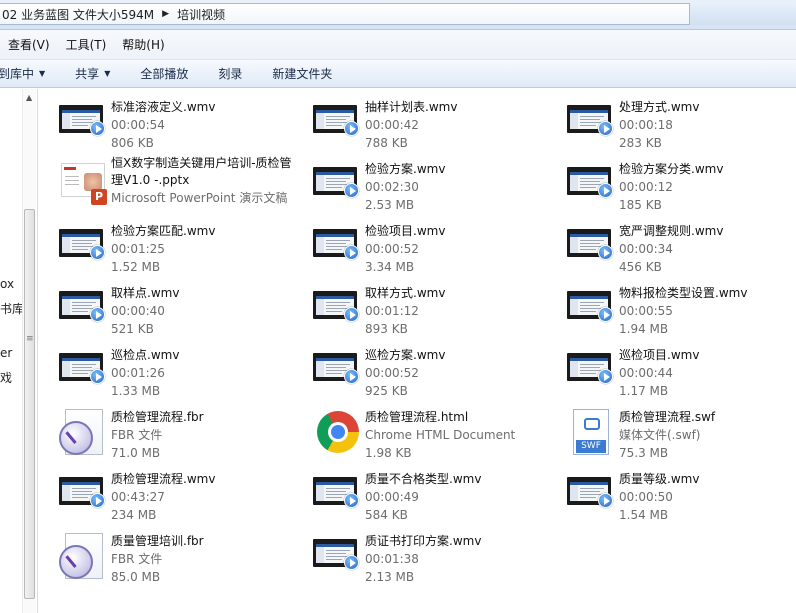  Describe the element at coordinates (591, 446) in the screenshot. I see `swf-badge: SWF` at that location.